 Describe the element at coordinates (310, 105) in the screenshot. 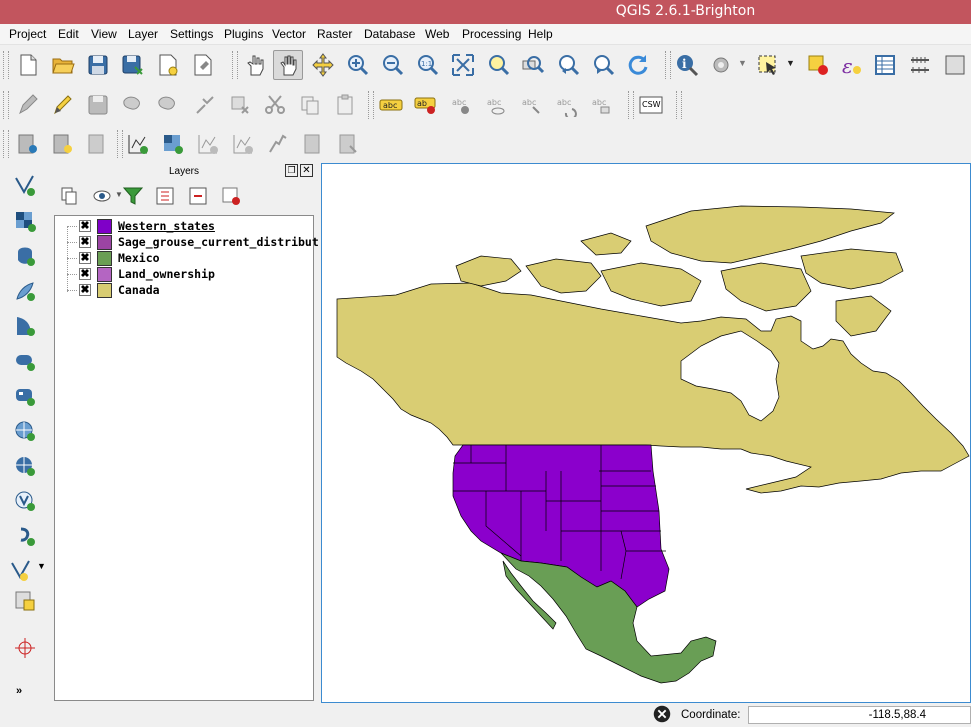

I see `copy-features-icon` at that location.